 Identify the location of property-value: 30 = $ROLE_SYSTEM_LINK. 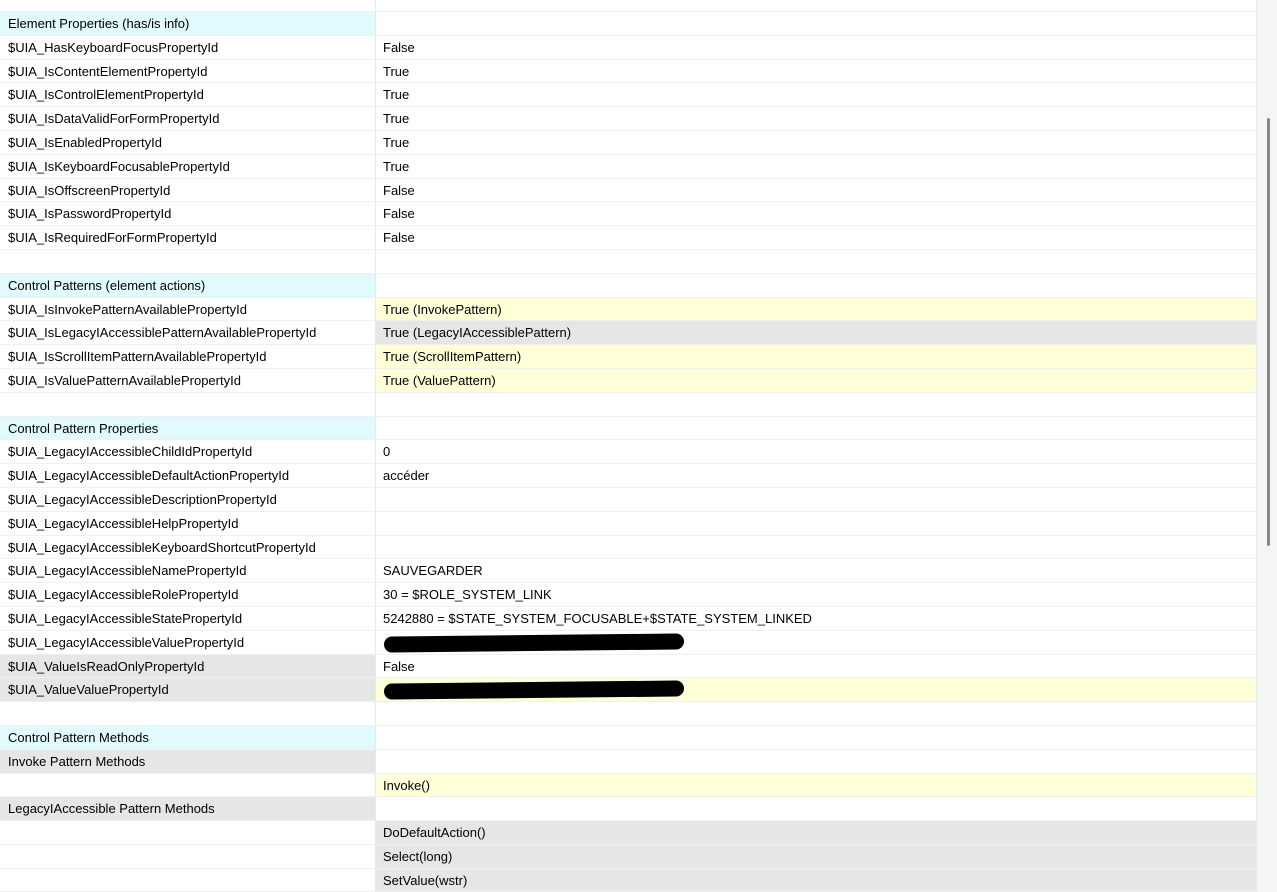
(812, 594).